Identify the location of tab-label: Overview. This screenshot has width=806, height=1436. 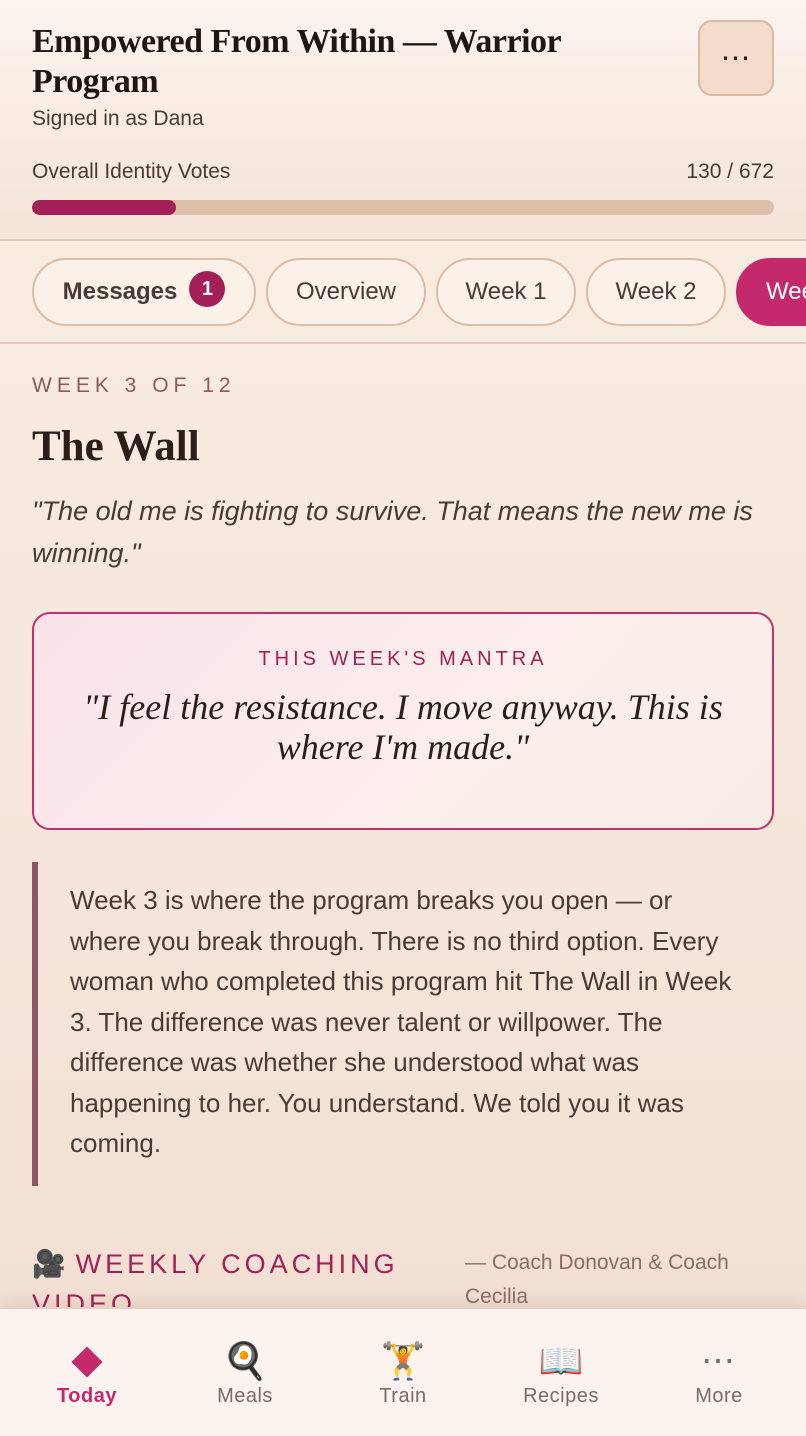
(346, 291).